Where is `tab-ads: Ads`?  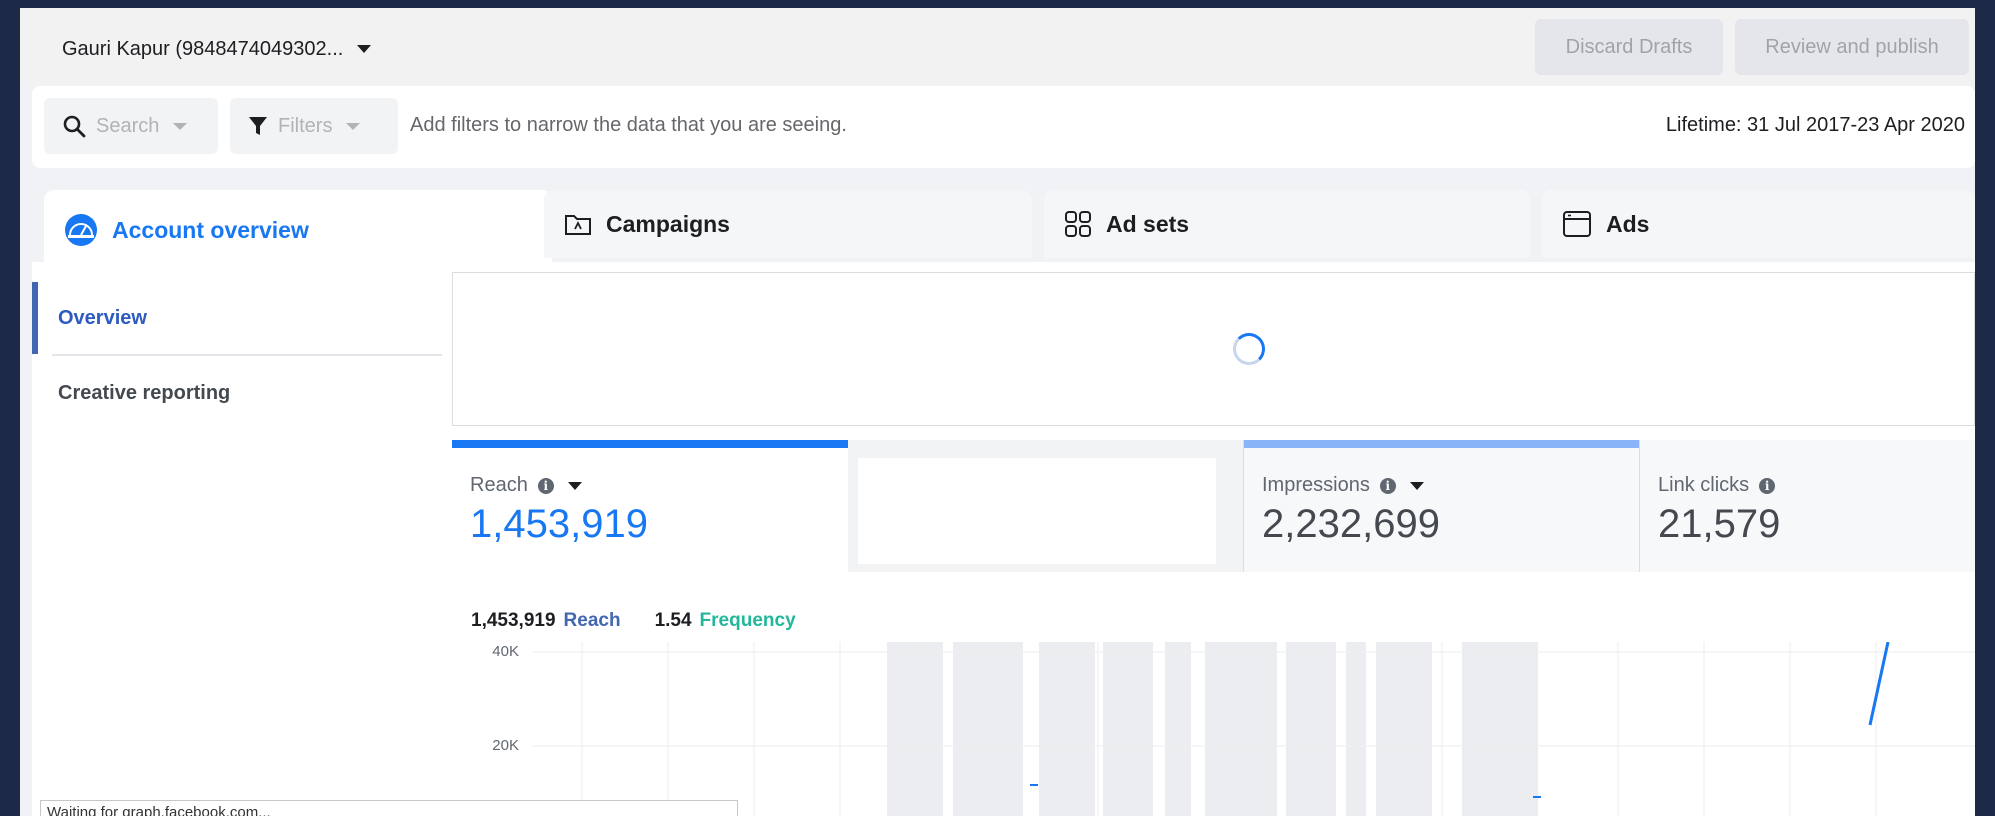
tab-ads: Ads is located at coordinates (1758, 224).